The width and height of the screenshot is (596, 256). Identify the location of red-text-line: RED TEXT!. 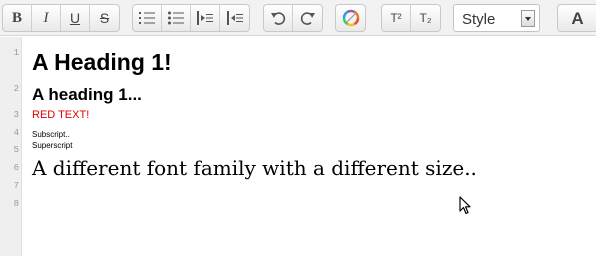
(60, 115).